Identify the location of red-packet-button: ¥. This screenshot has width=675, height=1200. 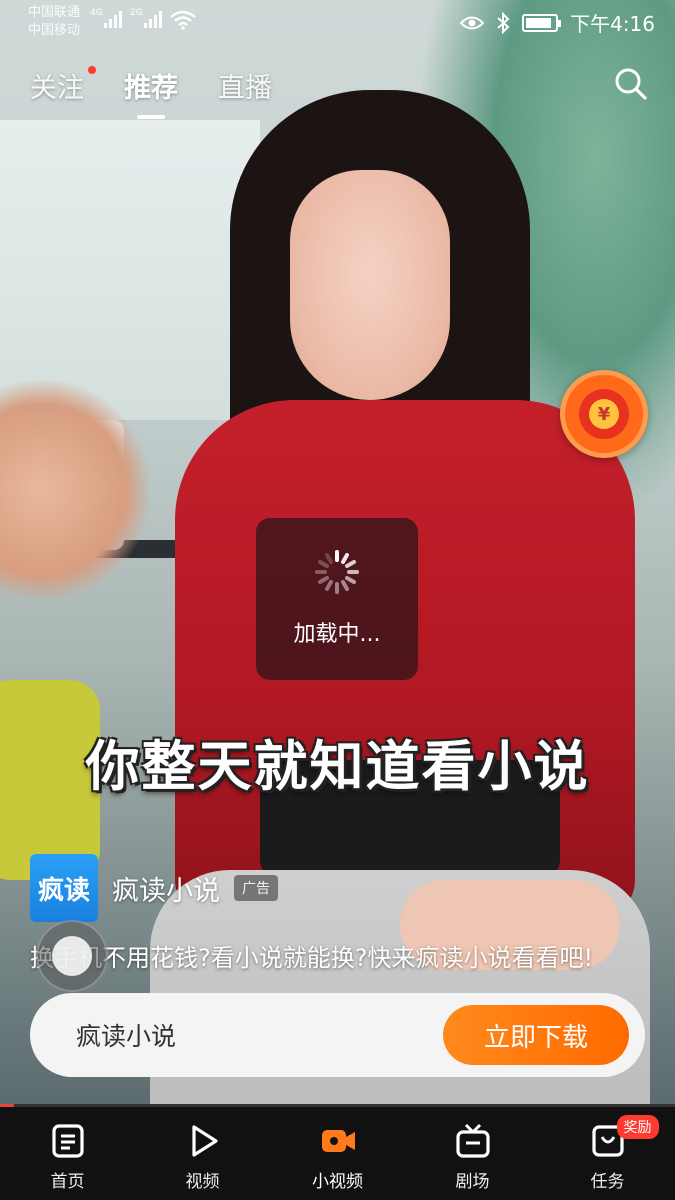
(604, 414).